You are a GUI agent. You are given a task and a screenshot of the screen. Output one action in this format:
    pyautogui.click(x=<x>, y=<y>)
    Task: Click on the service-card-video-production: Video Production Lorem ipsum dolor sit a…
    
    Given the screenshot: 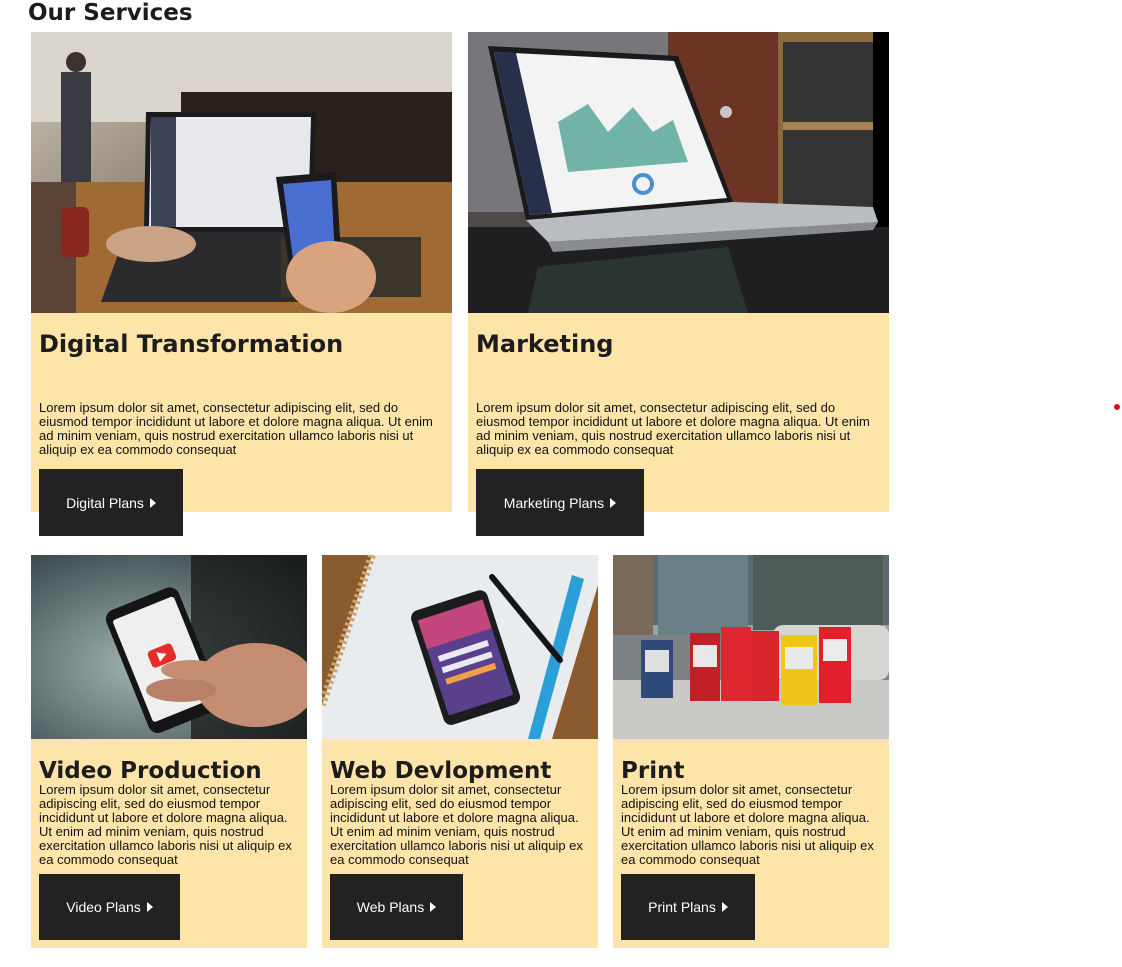 What is the action you would take?
    pyautogui.click(x=169, y=751)
    